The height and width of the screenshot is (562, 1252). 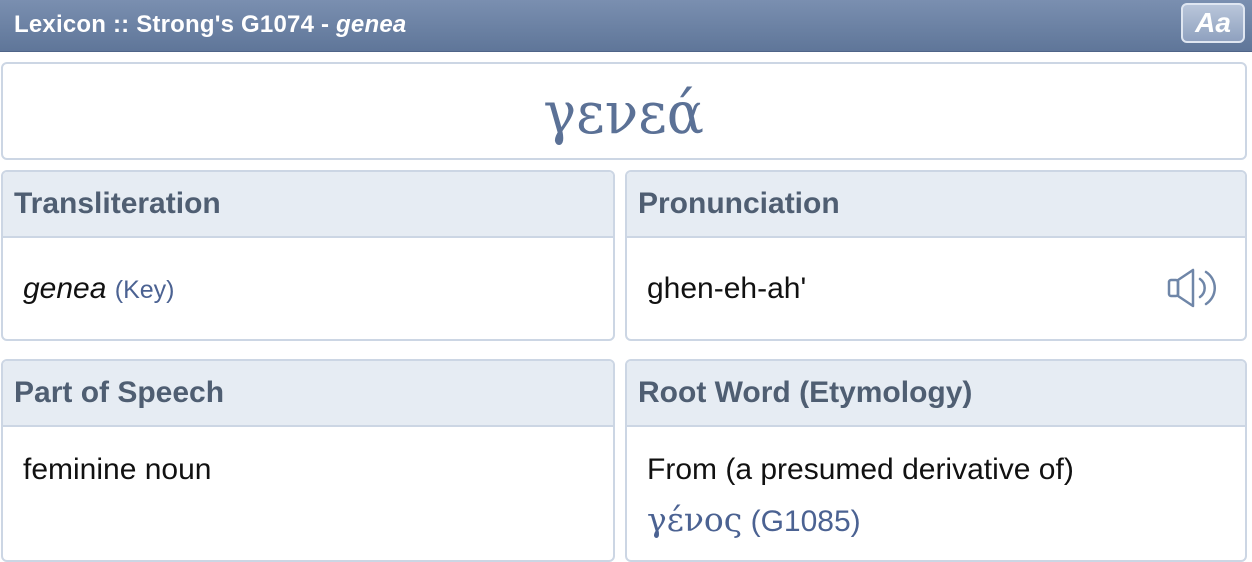 I want to click on root-word-strongs-link: (G1085), so click(x=806, y=521).